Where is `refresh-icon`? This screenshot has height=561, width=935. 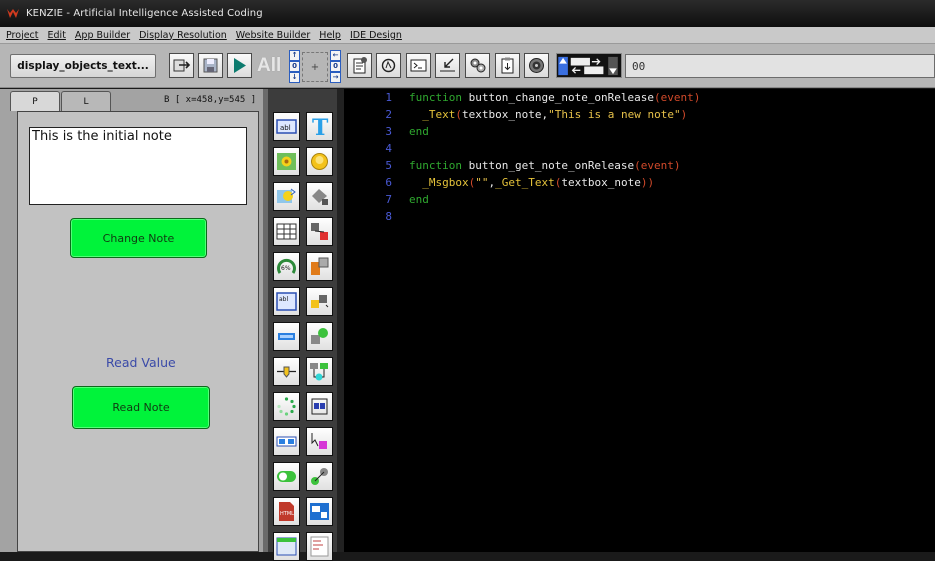
refresh-icon is located at coordinates (388, 65).